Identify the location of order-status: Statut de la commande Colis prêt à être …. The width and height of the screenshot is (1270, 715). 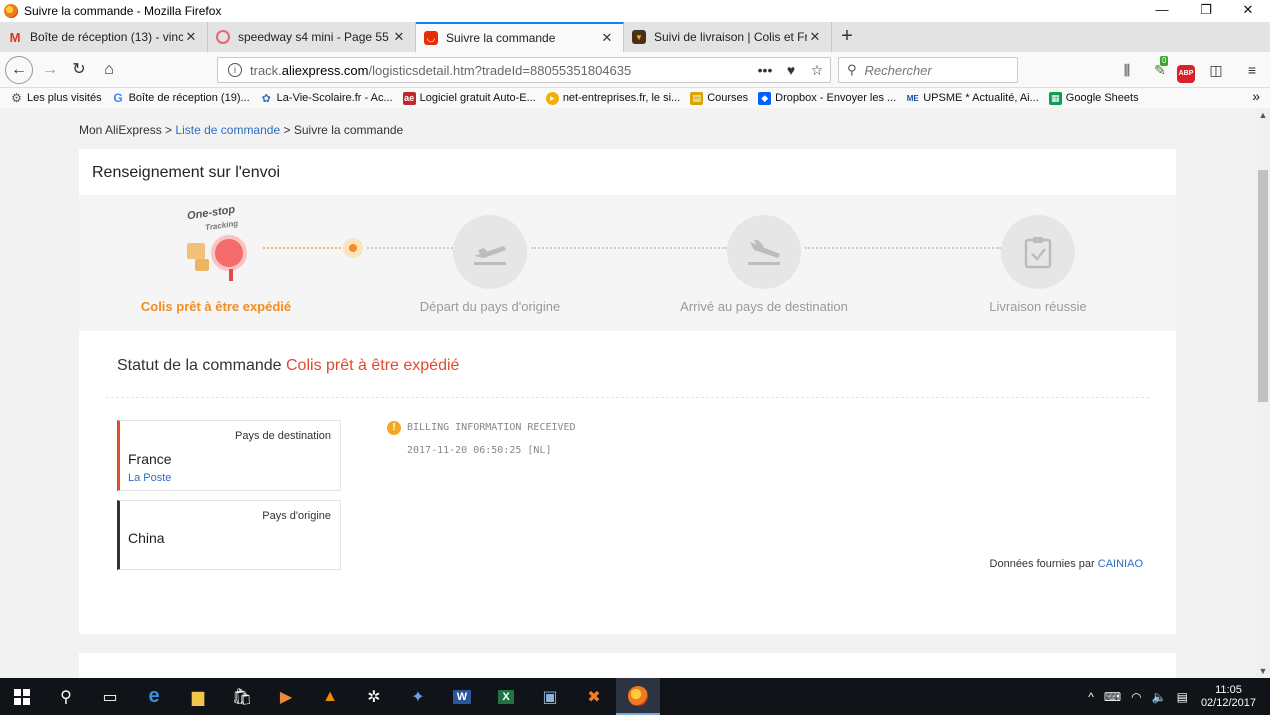
(288, 365).